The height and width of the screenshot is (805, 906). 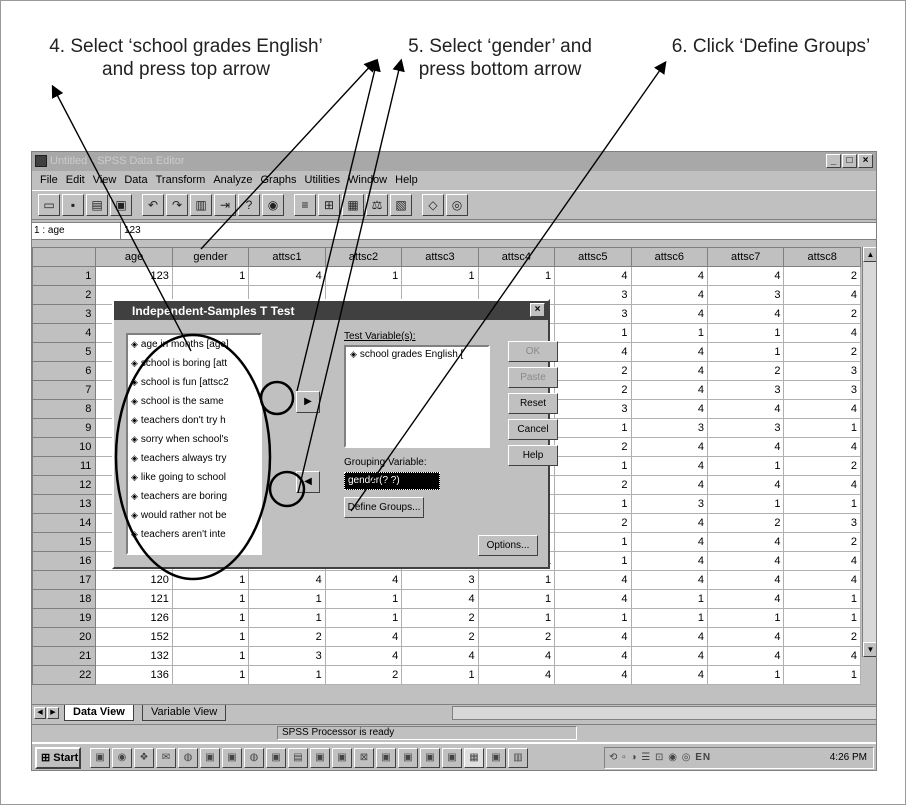 What do you see at coordinates (822, 257) in the screenshot?
I see `column-header: attsc8` at bounding box center [822, 257].